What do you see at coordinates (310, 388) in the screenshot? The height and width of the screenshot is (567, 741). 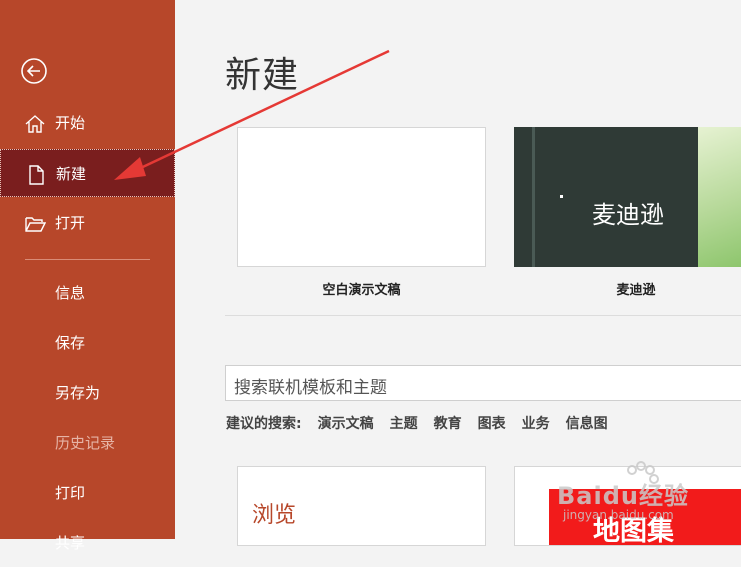 I see `search-placeholder: 搜索联机模板和主题` at bounding box center [310, 388].